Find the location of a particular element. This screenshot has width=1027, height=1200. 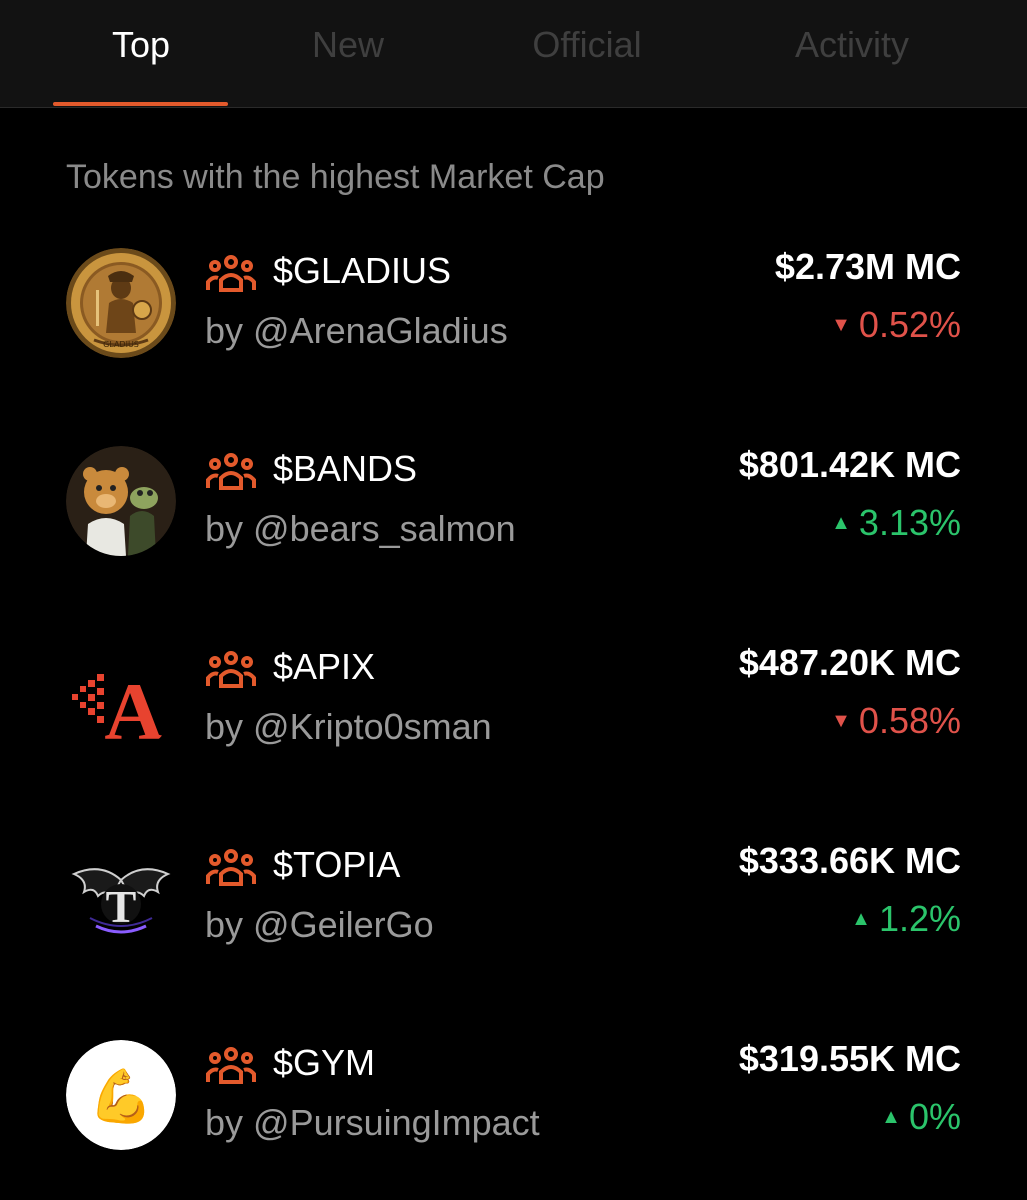

tab-bar: Top New Official Activity is located at coordinates (513, 54).